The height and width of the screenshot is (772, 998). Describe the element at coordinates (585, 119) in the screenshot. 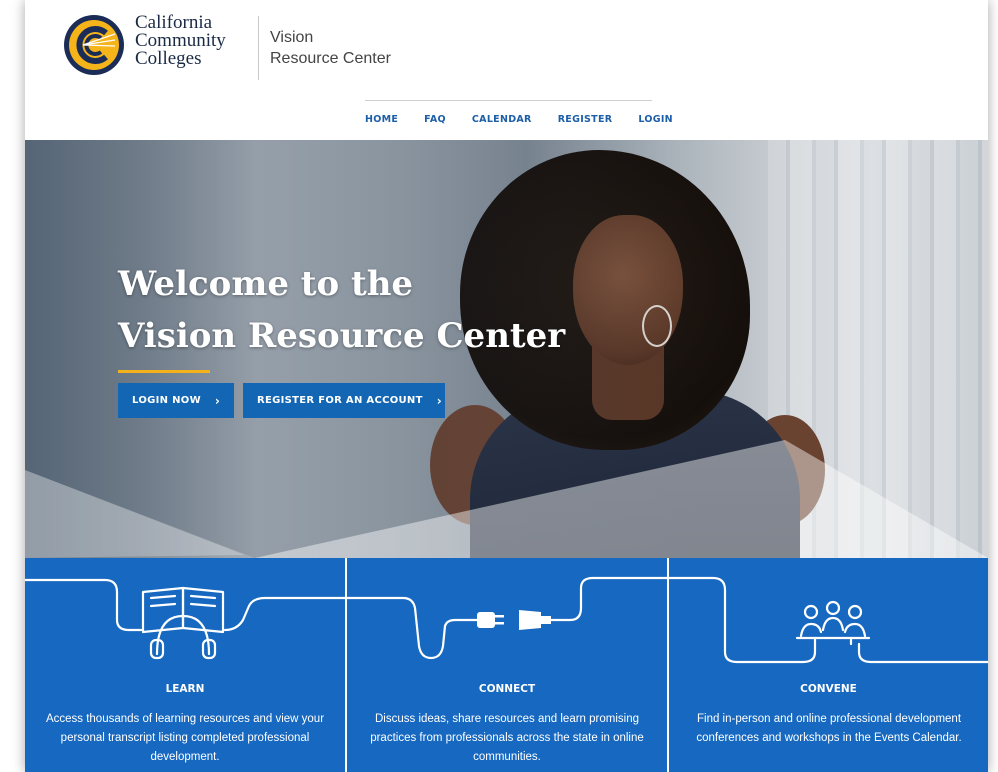

I see `nav-register: REGISTER` at that location.